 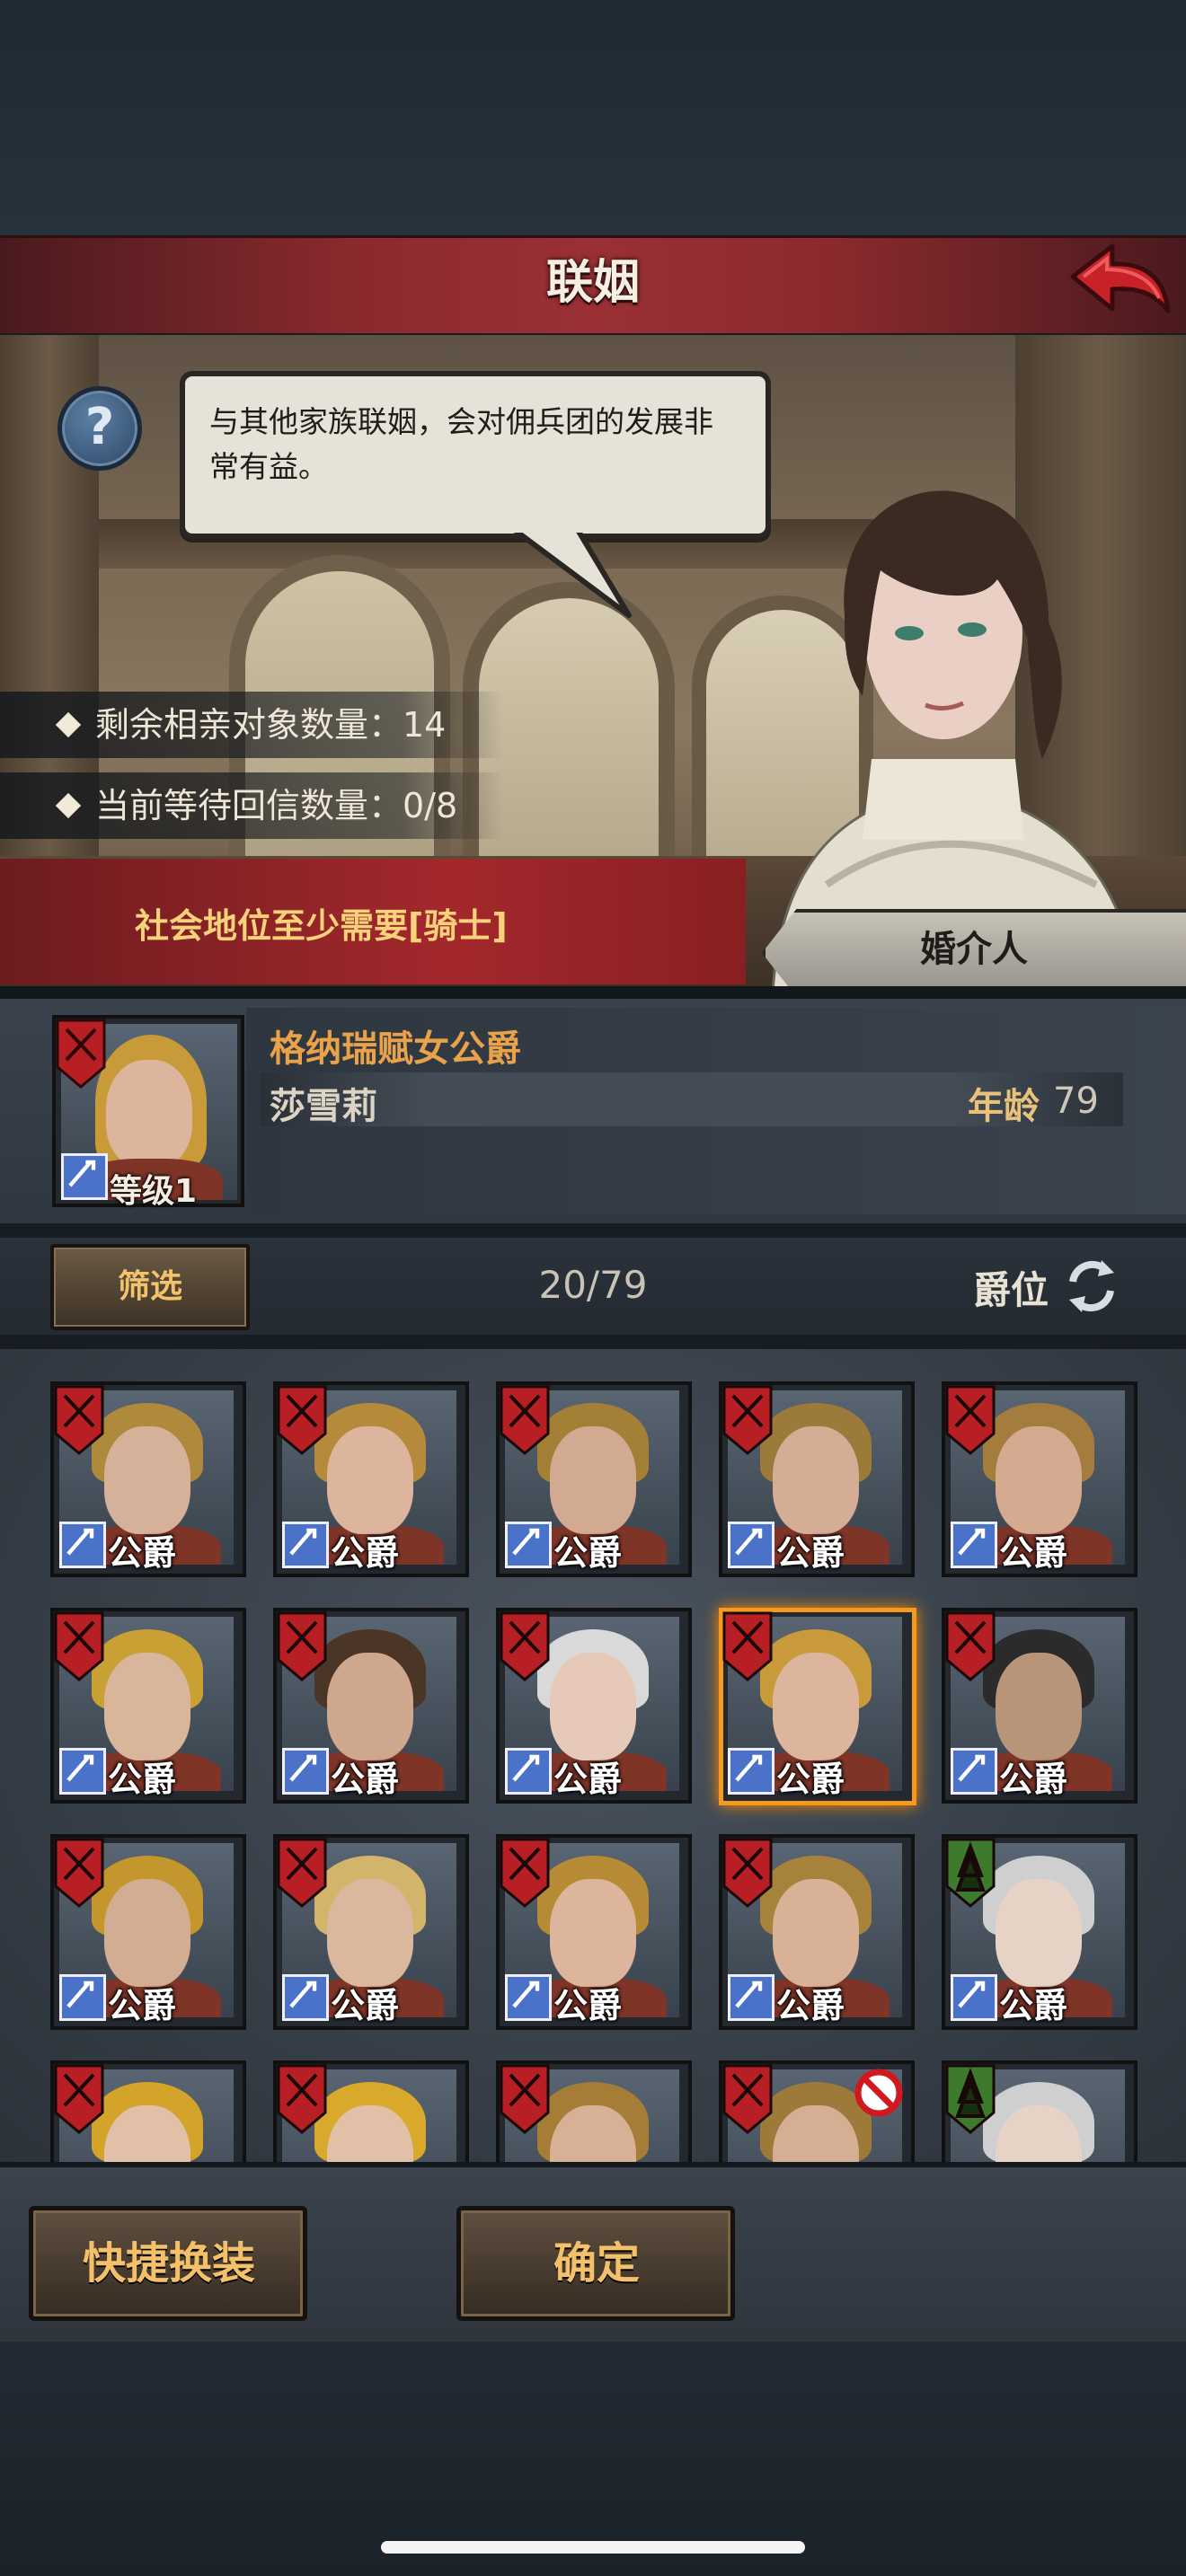 What do you see at coordinates (1076, 1101) in the screenshot?
I see `age-value: 79` at bounding box center [1076, 1101].